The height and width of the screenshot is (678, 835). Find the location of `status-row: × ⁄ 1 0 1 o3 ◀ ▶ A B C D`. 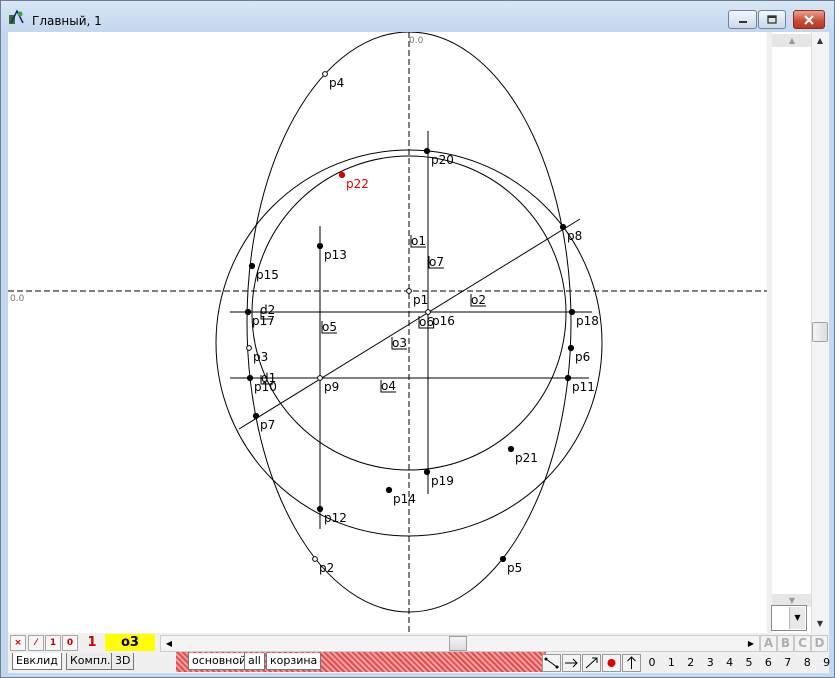

status-row: × ⁄ 1 0 1 o3 ◀ ▶ A B C D is located at coordinates (418, 642).